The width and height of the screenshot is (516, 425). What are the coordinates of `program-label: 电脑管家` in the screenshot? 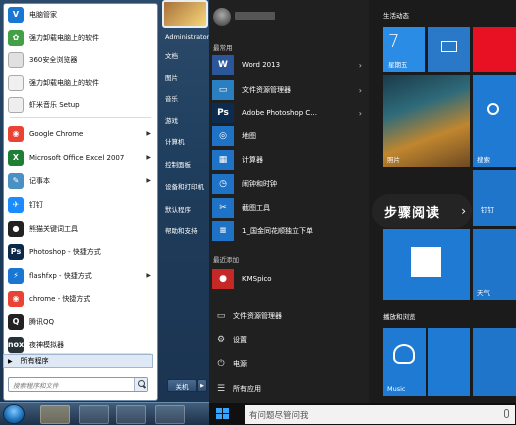 It's located at (43, 14).